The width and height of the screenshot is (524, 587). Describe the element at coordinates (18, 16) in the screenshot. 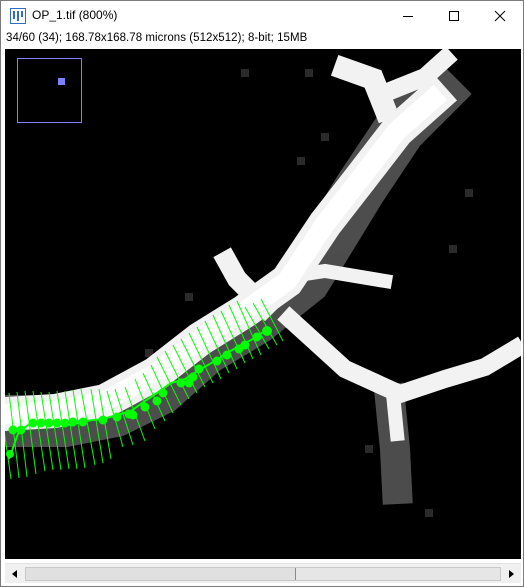

I see `imagej-app-icon` at that location.